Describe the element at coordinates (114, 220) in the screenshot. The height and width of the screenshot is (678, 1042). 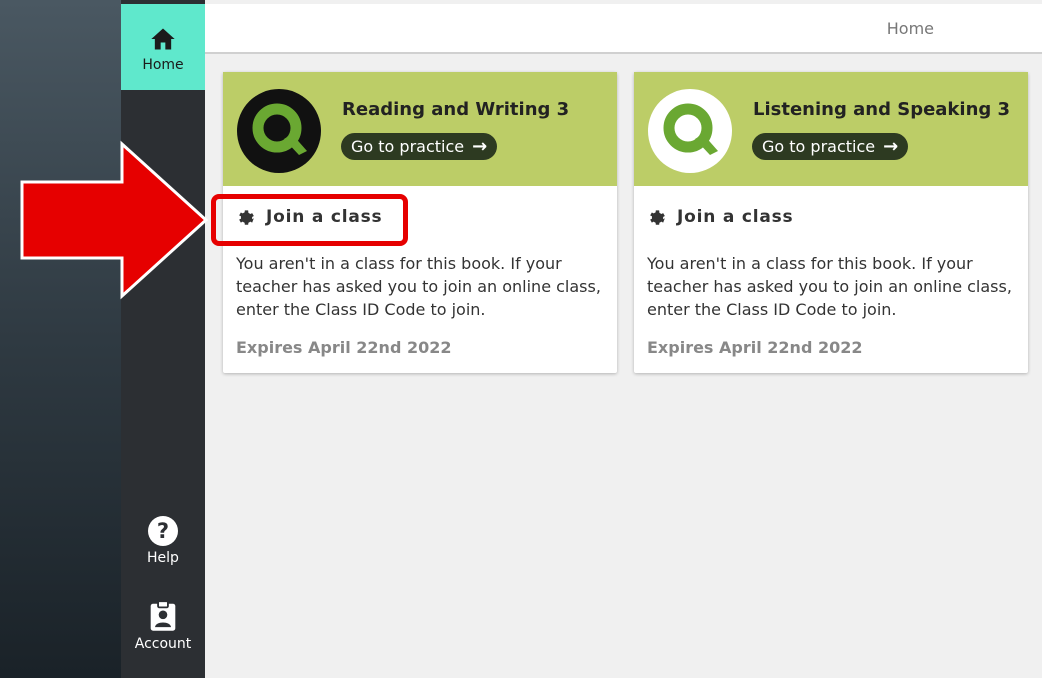
I see `pointer-arrow` at that location.